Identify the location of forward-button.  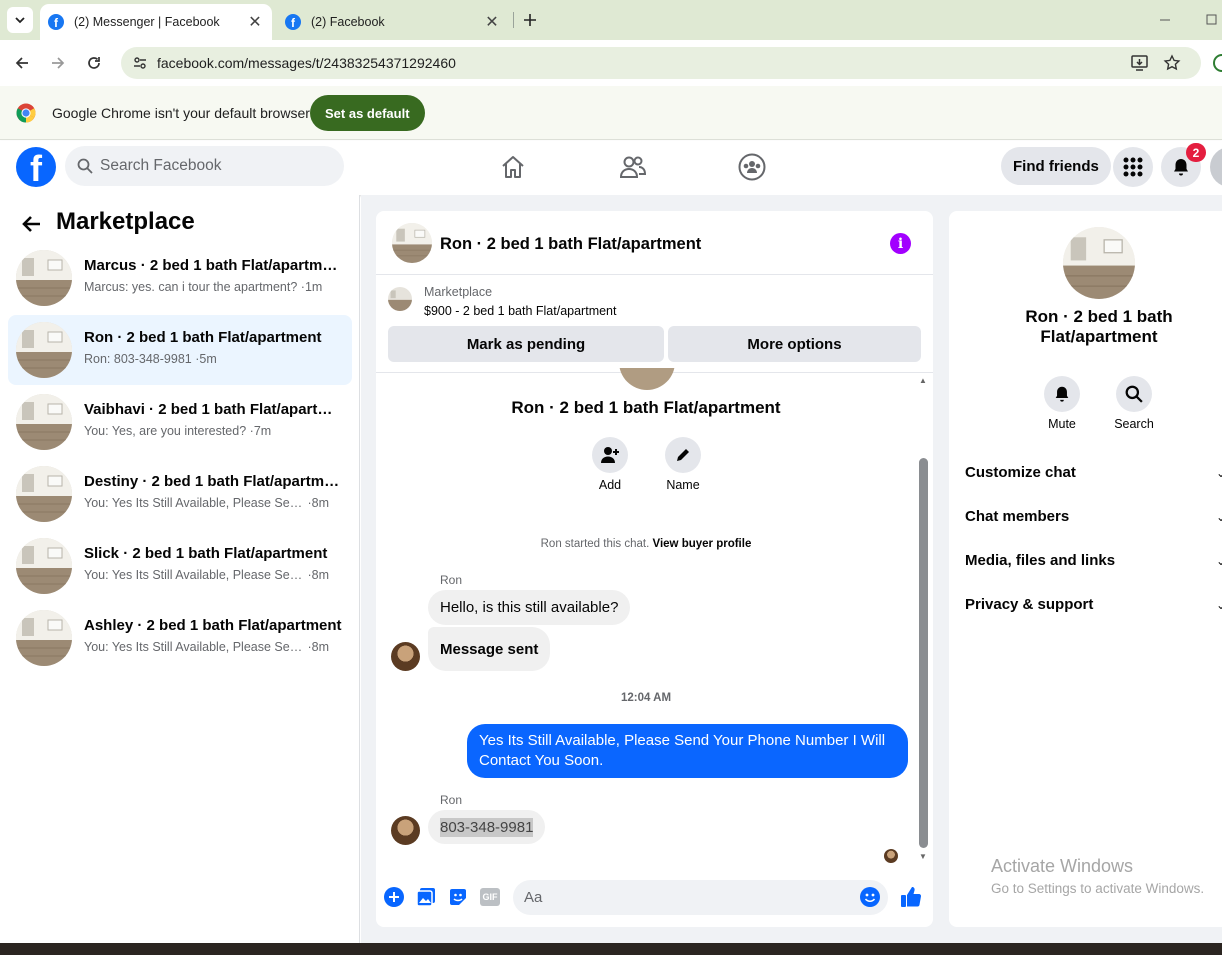
(58, 63).